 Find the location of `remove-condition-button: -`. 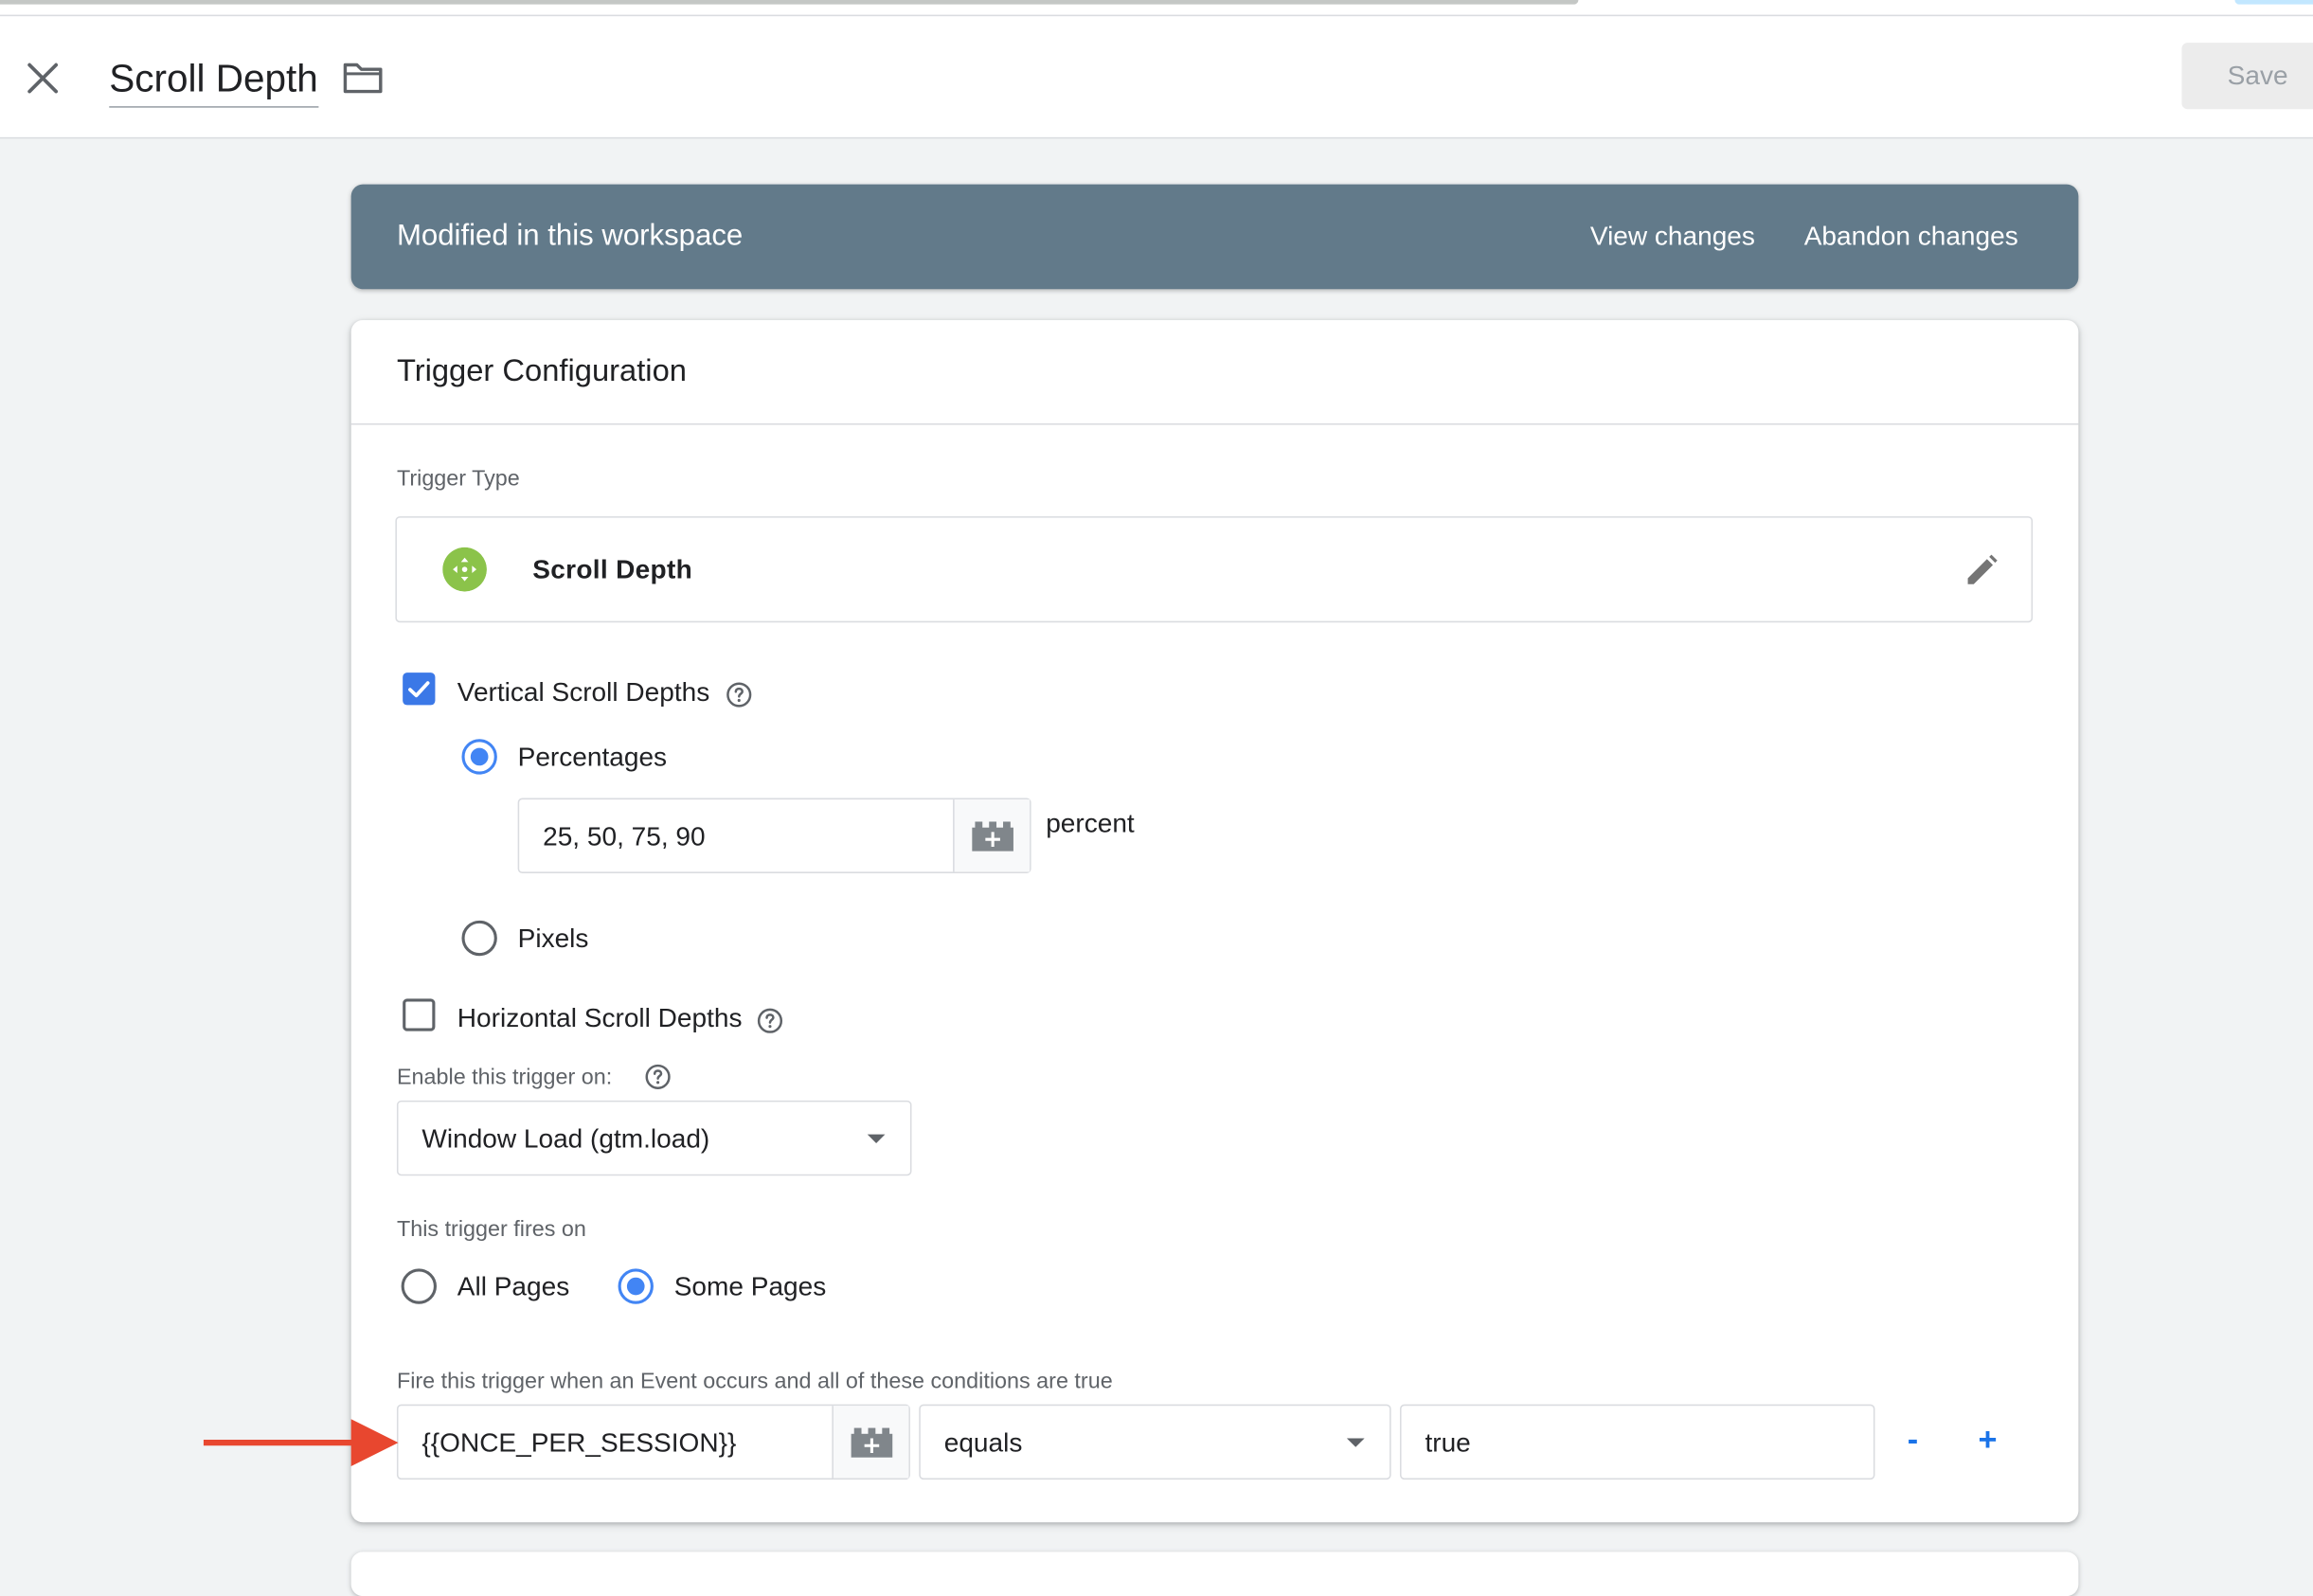

remove-condition-button: - is located at coordinates (1913, 1439).